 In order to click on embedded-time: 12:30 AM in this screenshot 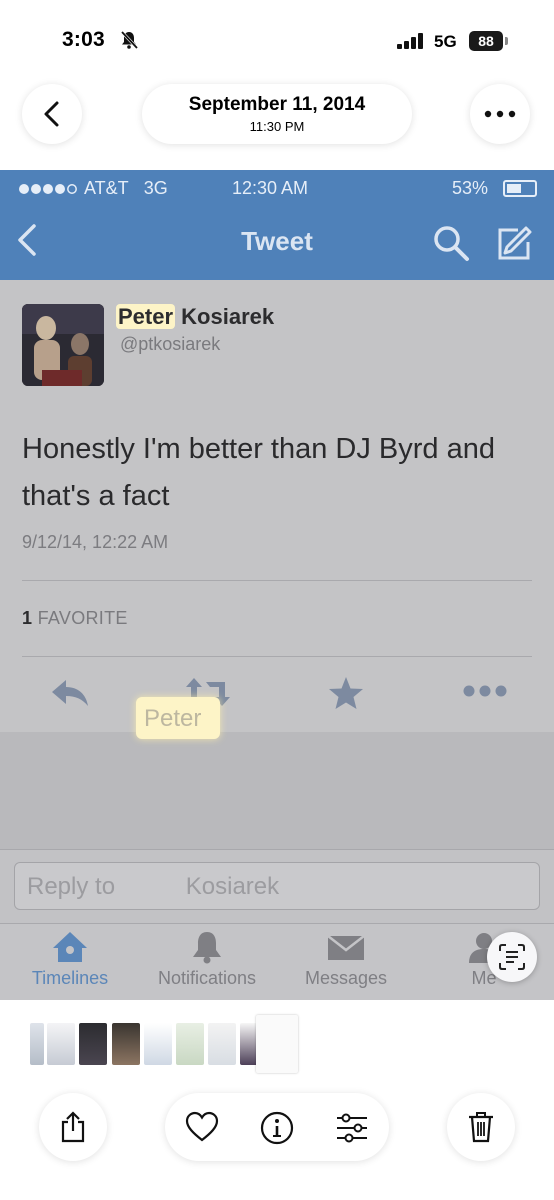, I will do `click(270, 188)`.